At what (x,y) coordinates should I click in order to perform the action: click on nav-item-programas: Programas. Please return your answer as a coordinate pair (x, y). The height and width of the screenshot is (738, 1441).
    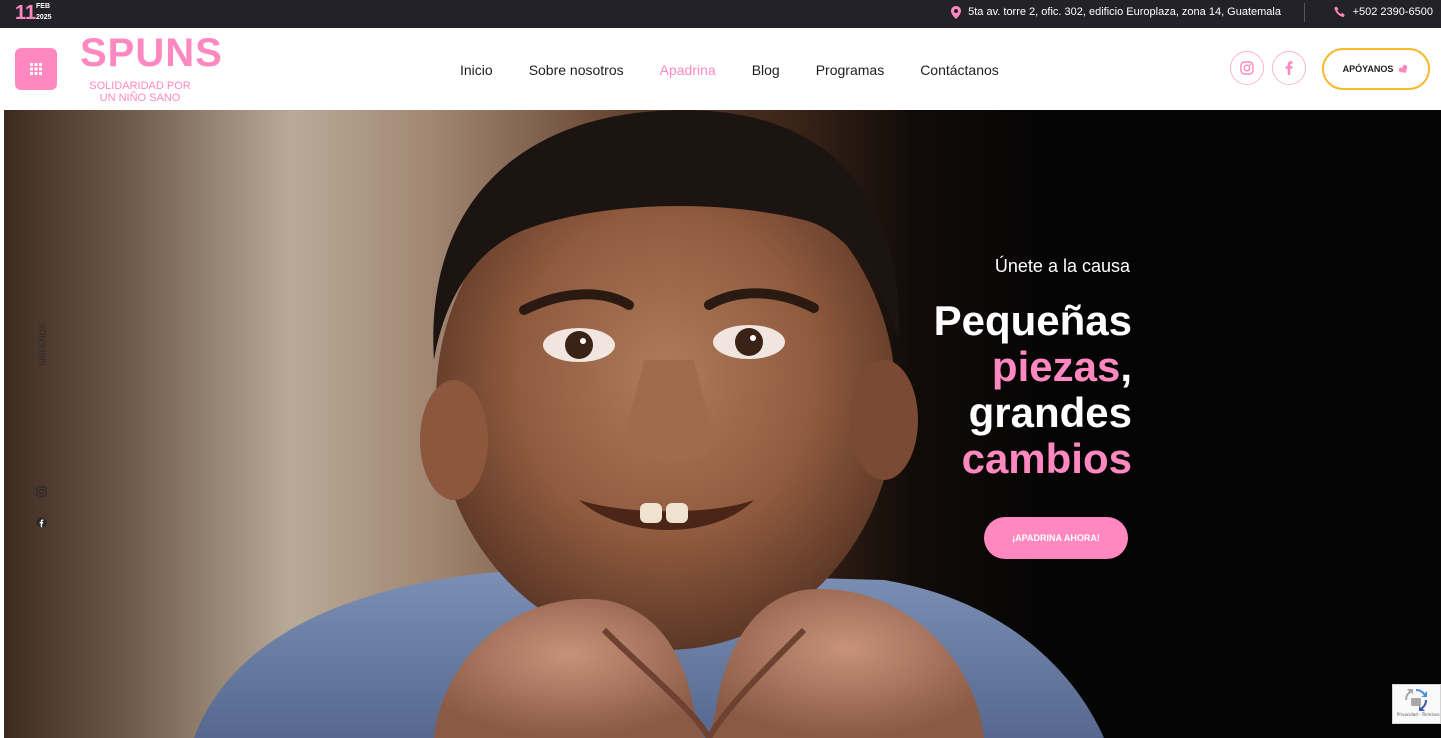
    Looking at the image, I should click on (850, 70).